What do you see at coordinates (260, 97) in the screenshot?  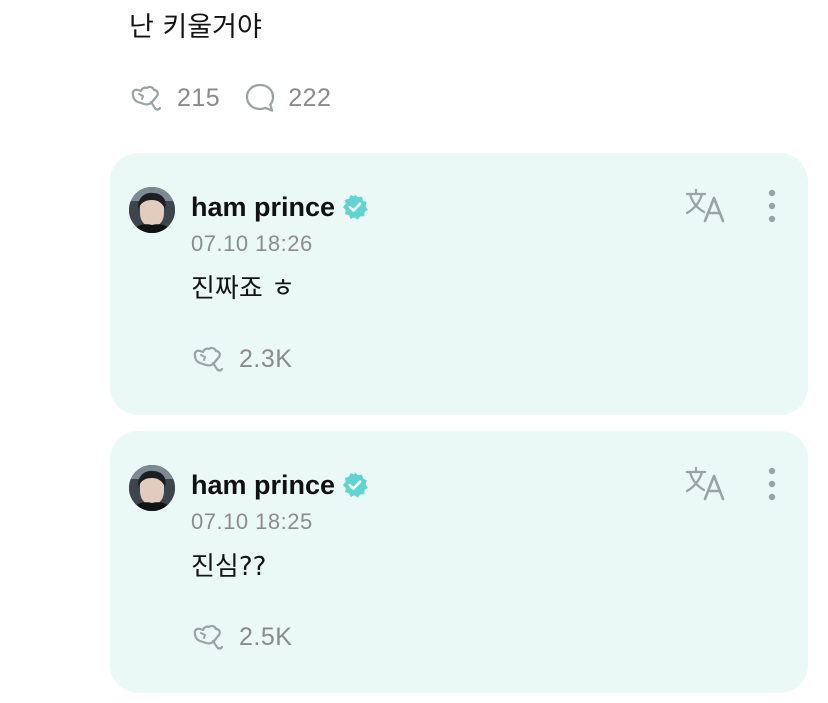 I see `comment-bubble-icon` at bounding box center [260, 97].